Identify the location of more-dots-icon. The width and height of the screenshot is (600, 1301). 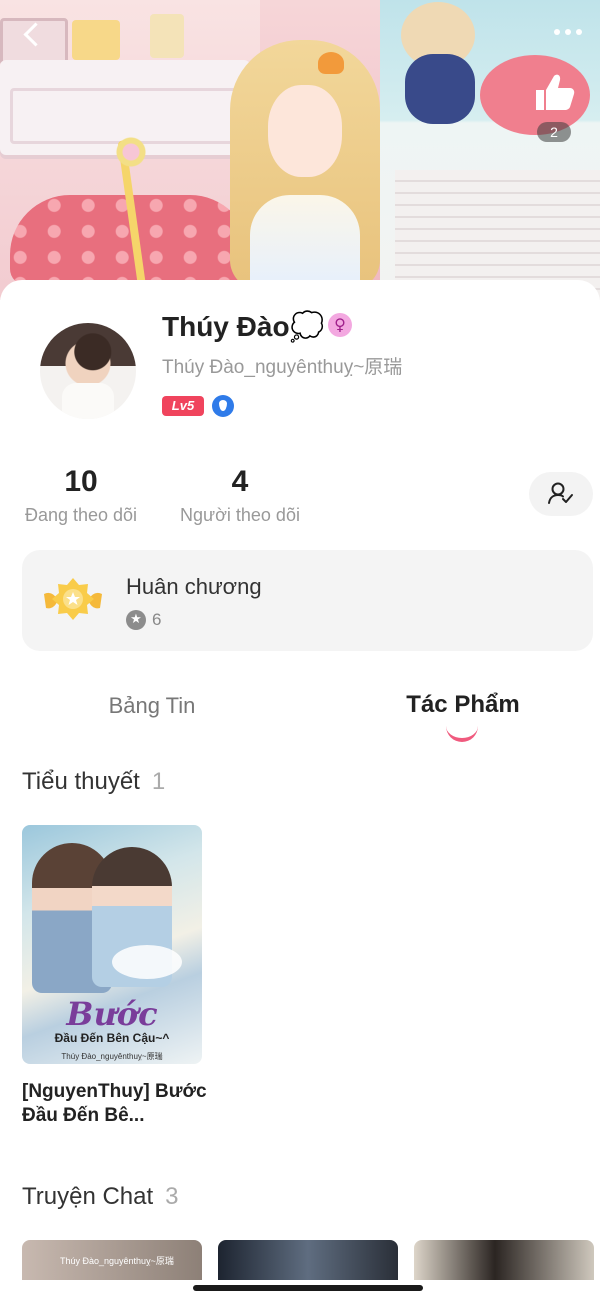
(573, 32).